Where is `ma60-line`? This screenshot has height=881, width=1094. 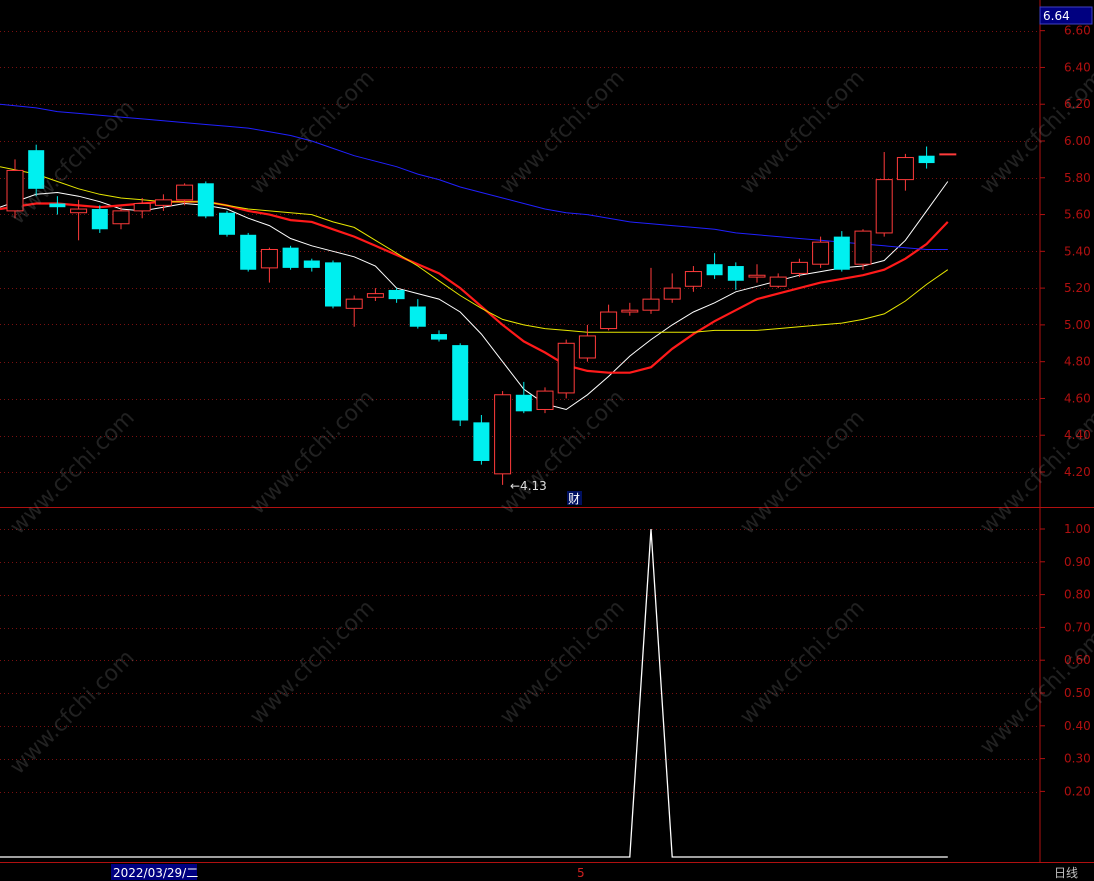 ma60-line is located at coordinates (474, 176).